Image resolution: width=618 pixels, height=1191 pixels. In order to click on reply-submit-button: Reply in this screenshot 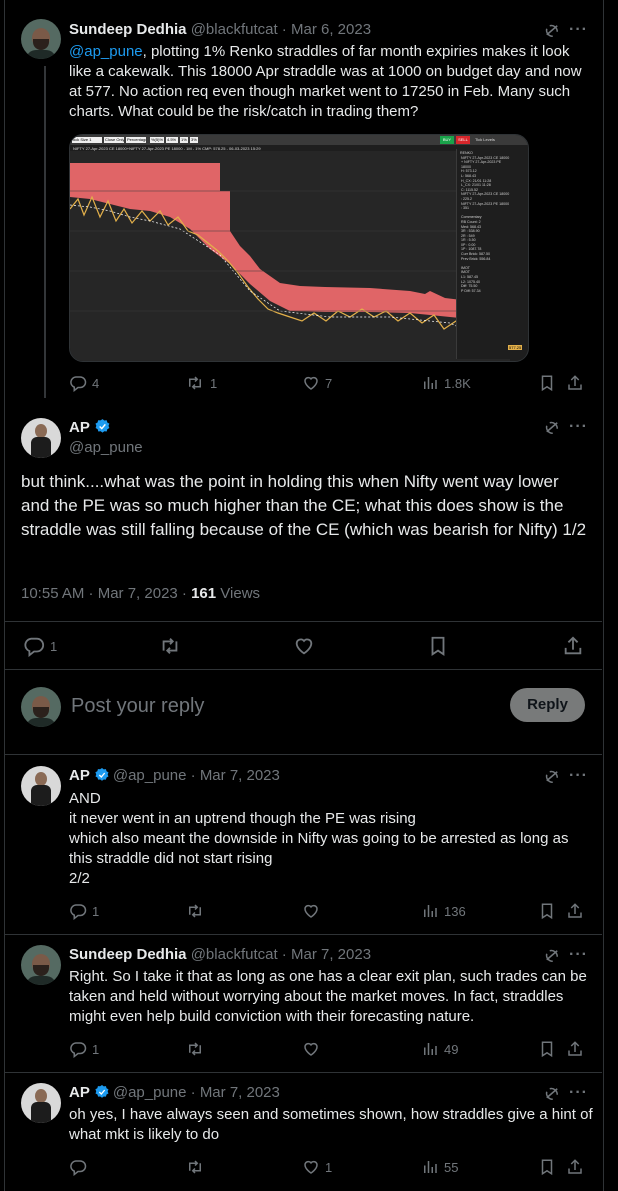, I will do `click(547, 705)`.